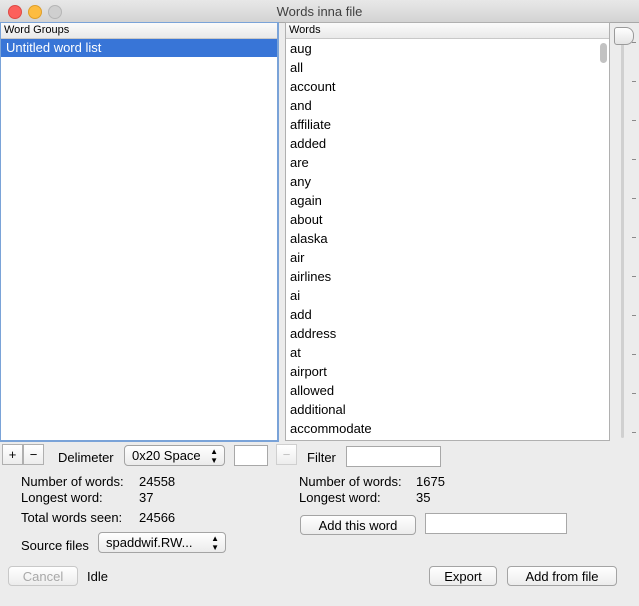 The width and height of the screenshot is (639, 606). Describe the element at coordinates (350, 481) in the screenshot. I see `right-num-words-label: Number of words:` at that location.